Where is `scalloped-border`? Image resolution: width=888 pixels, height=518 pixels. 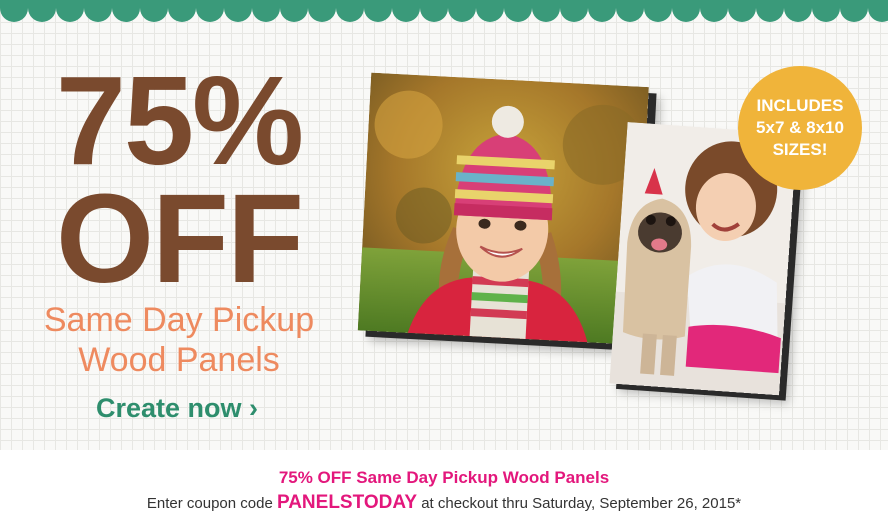
scalloped-border is located at coordinates (444, 11).